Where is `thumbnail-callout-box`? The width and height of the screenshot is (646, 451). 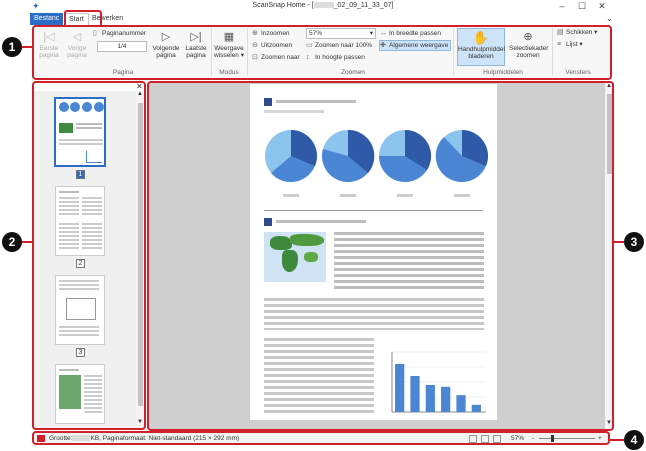
thumbnail-callout-box is located at coordinates (89, 255).